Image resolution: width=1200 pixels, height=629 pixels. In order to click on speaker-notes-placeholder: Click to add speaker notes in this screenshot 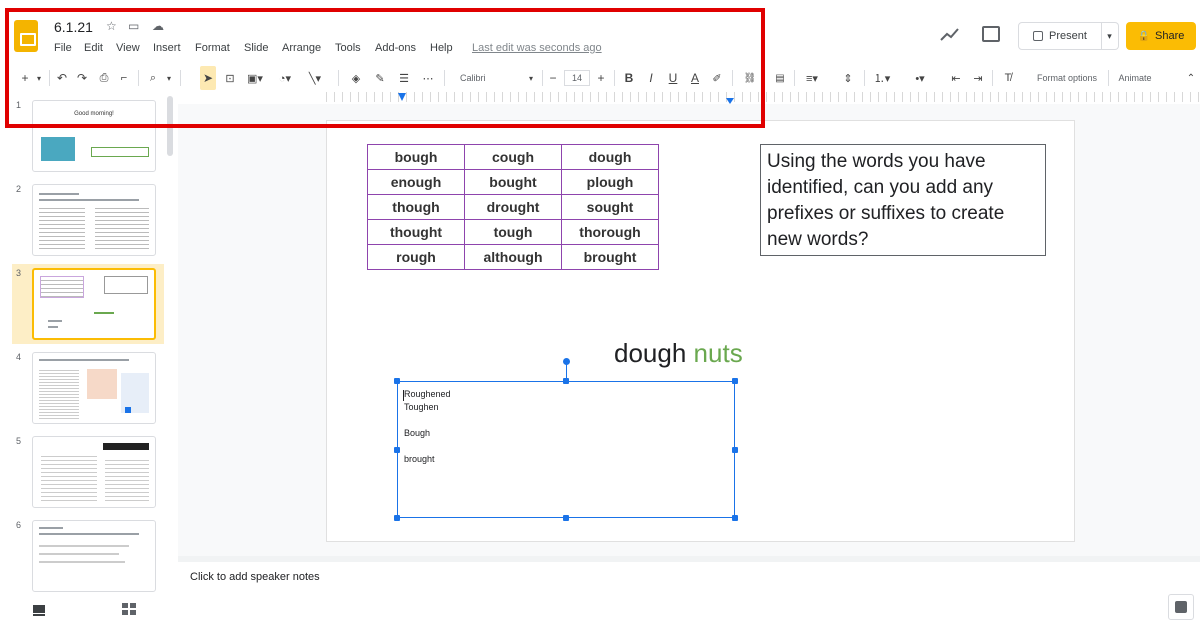, I will do `click(255, 577)`.